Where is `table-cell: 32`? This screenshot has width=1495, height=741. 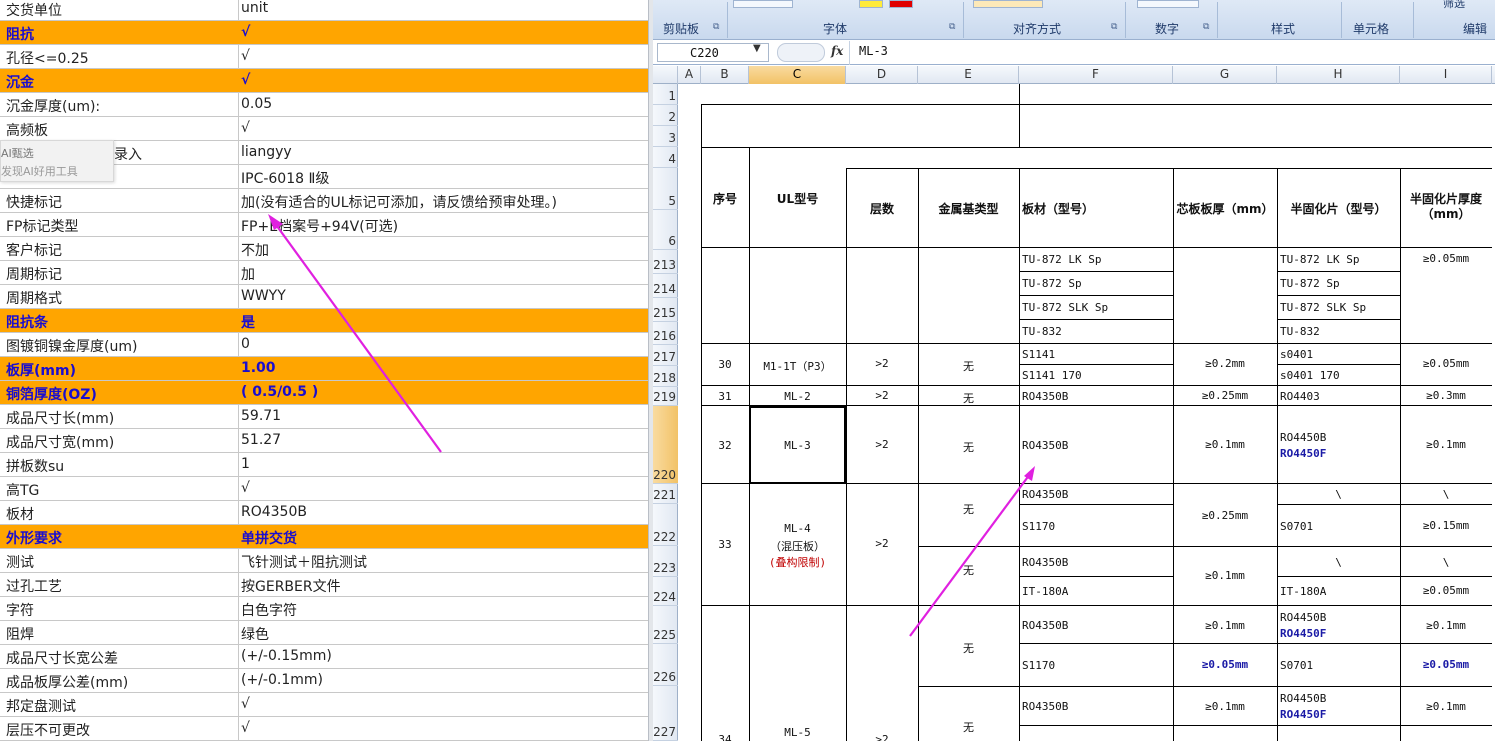
table-cell: 32 is located at coordinates (725, 445).